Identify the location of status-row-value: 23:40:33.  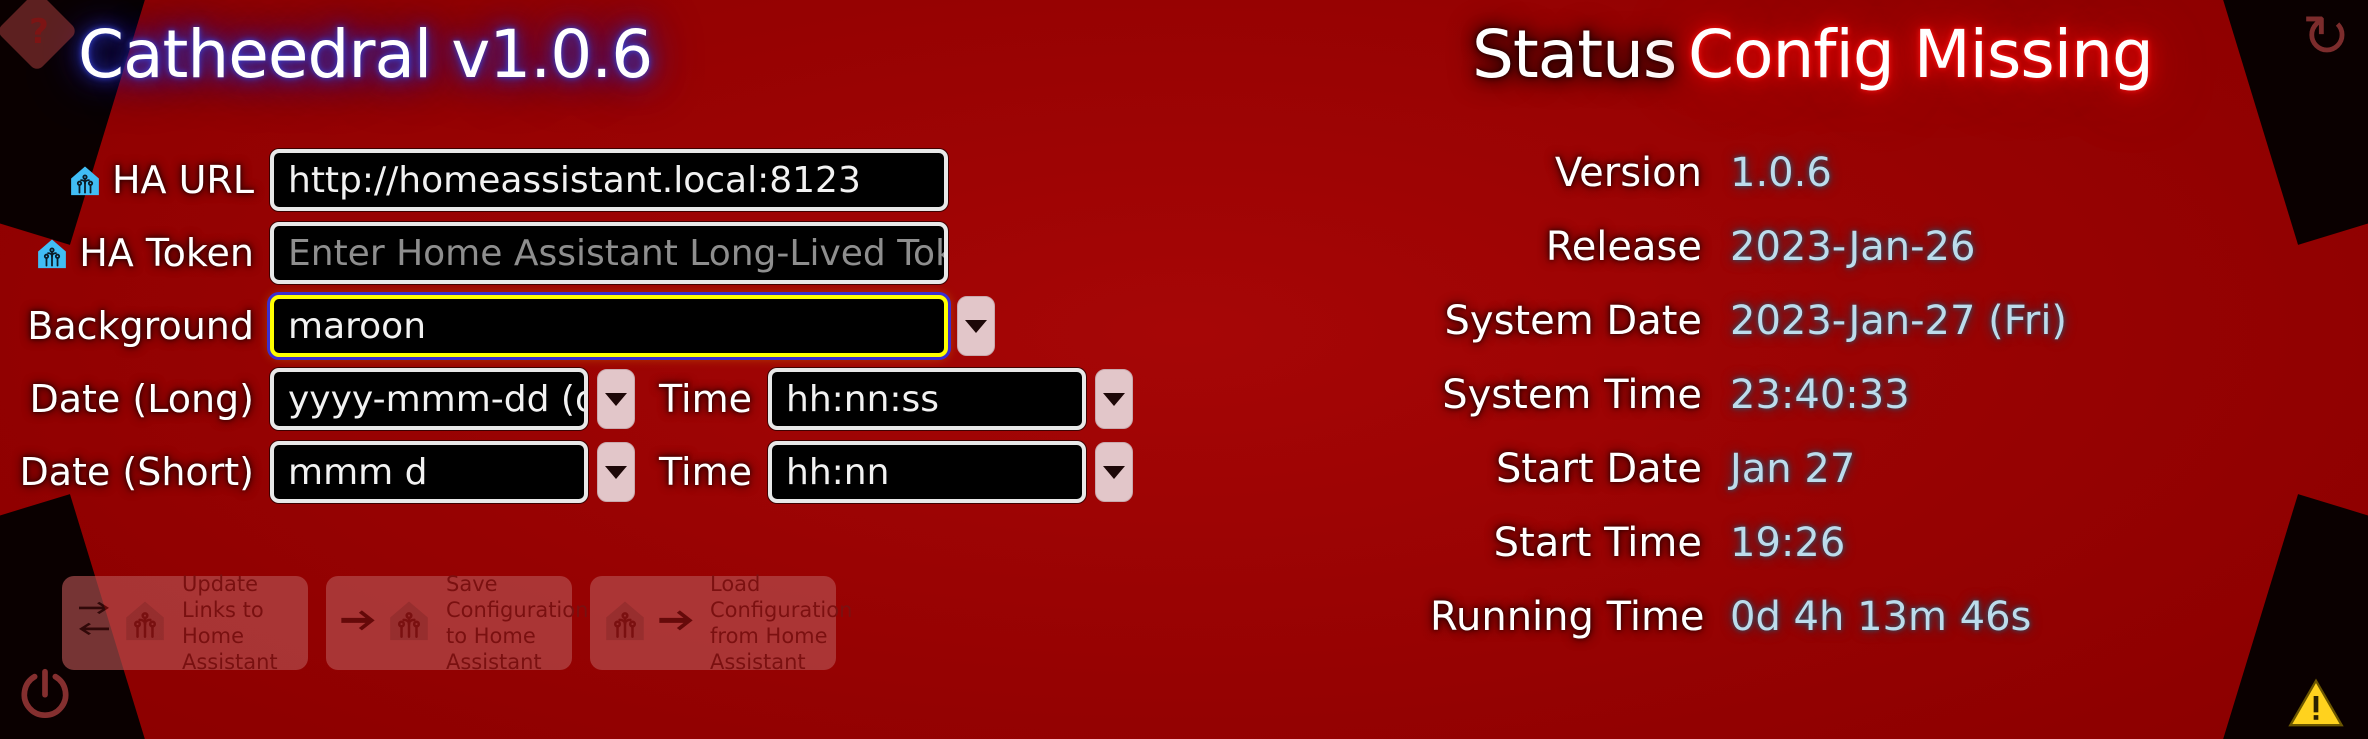
(1820, 395).